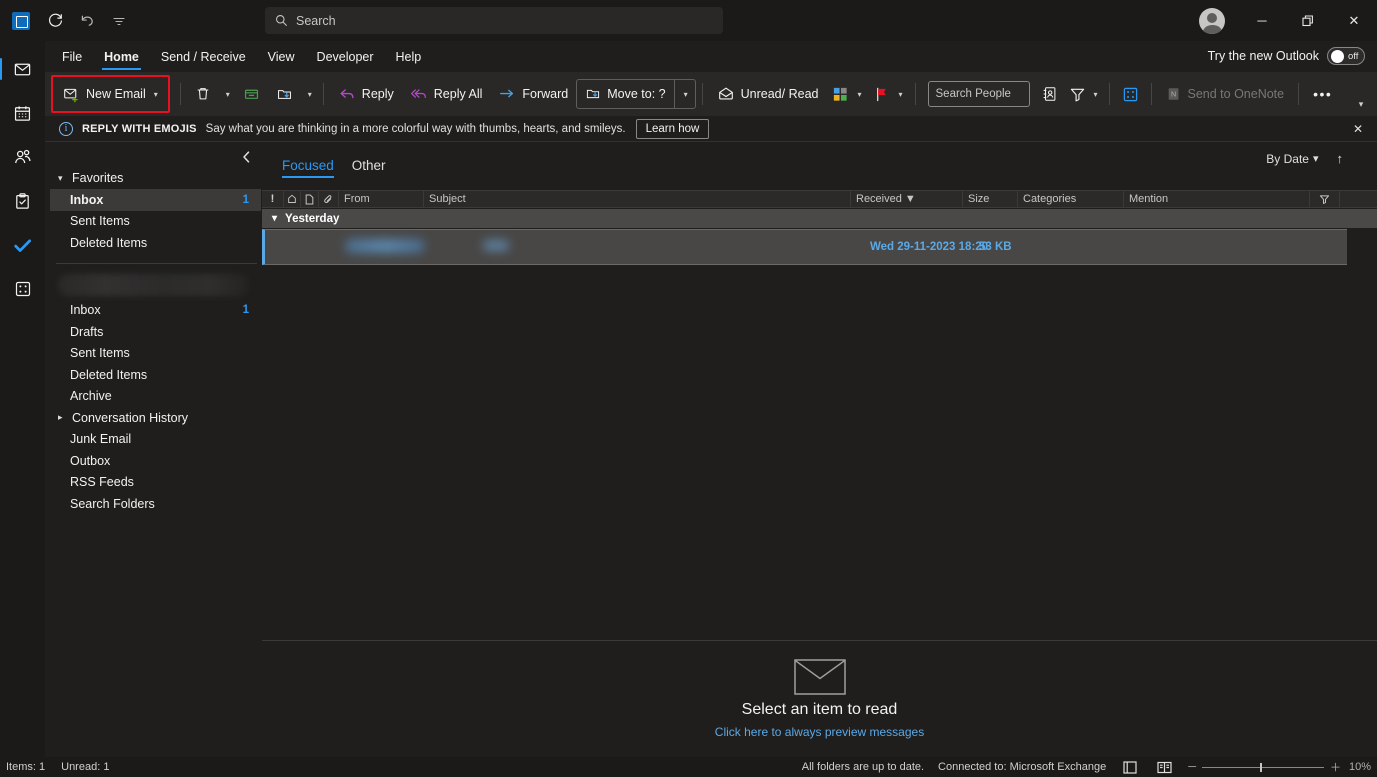 Image resolution: width=1377 pixels, height=777 pixels. What do you see at coordinates (841, 94) in the screenshot?
I see `categorize-icon` at bounding box center [841, 94].